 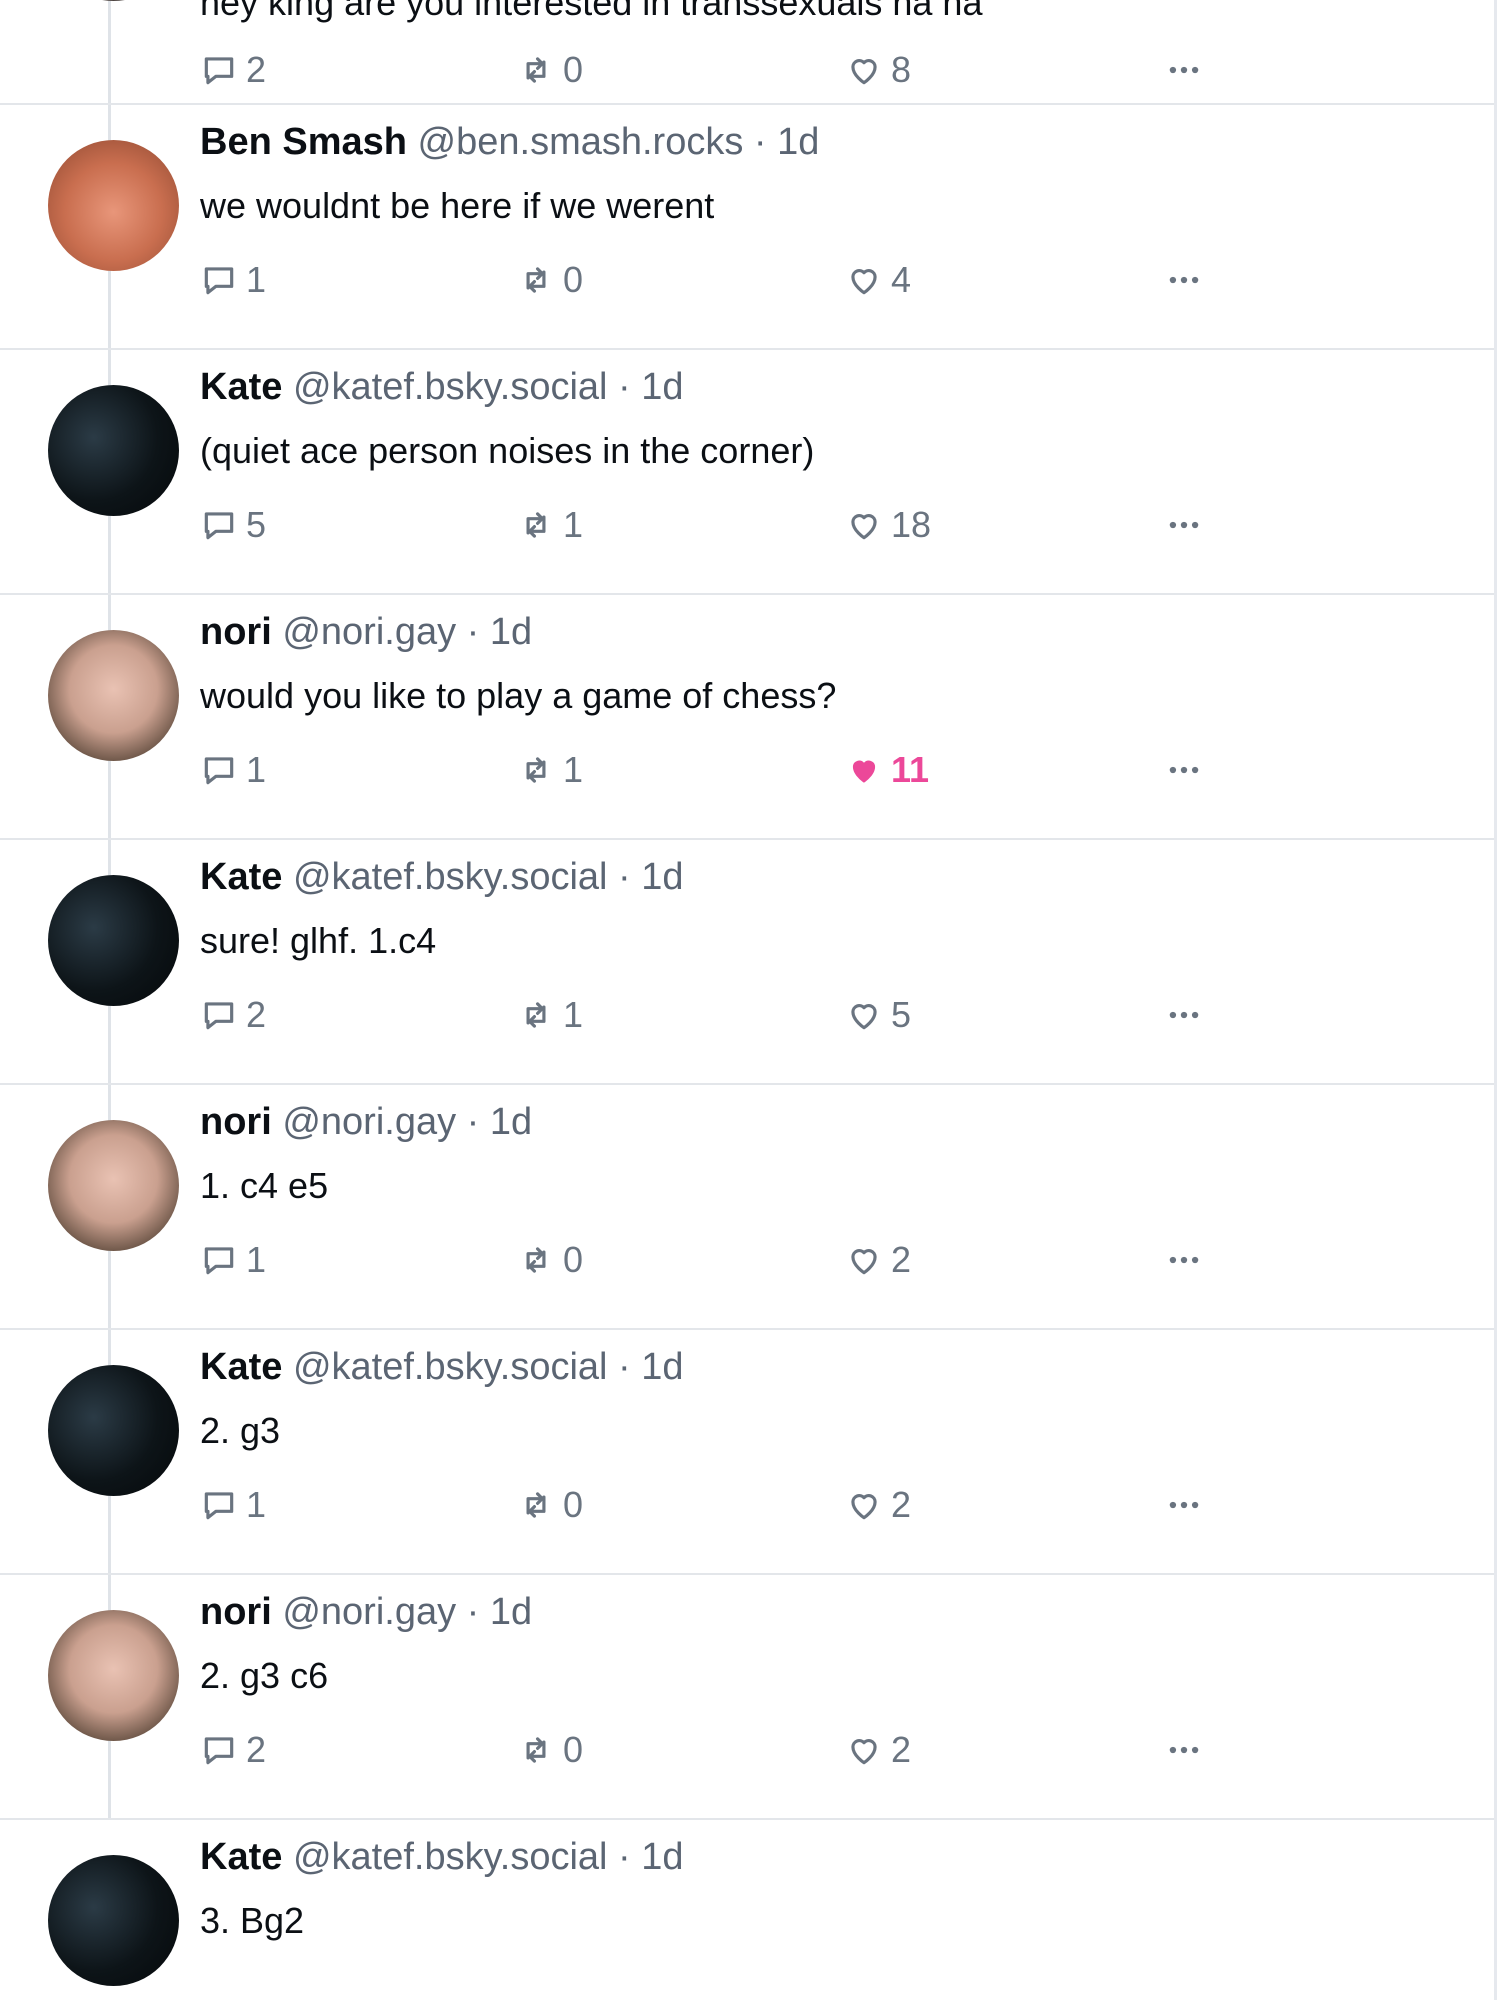 What do you see at coordinates (581, 142) in the screenshot?
I see `author-handle: @ben.smash.rocks` at bounding box center [581, 142].